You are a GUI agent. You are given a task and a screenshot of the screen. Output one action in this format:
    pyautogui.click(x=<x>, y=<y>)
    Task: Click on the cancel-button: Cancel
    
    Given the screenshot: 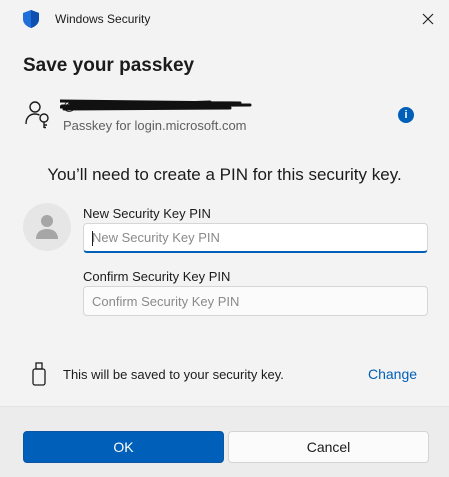 What is the action you would take?
    pyautogui.click(x=328, y=447)
    